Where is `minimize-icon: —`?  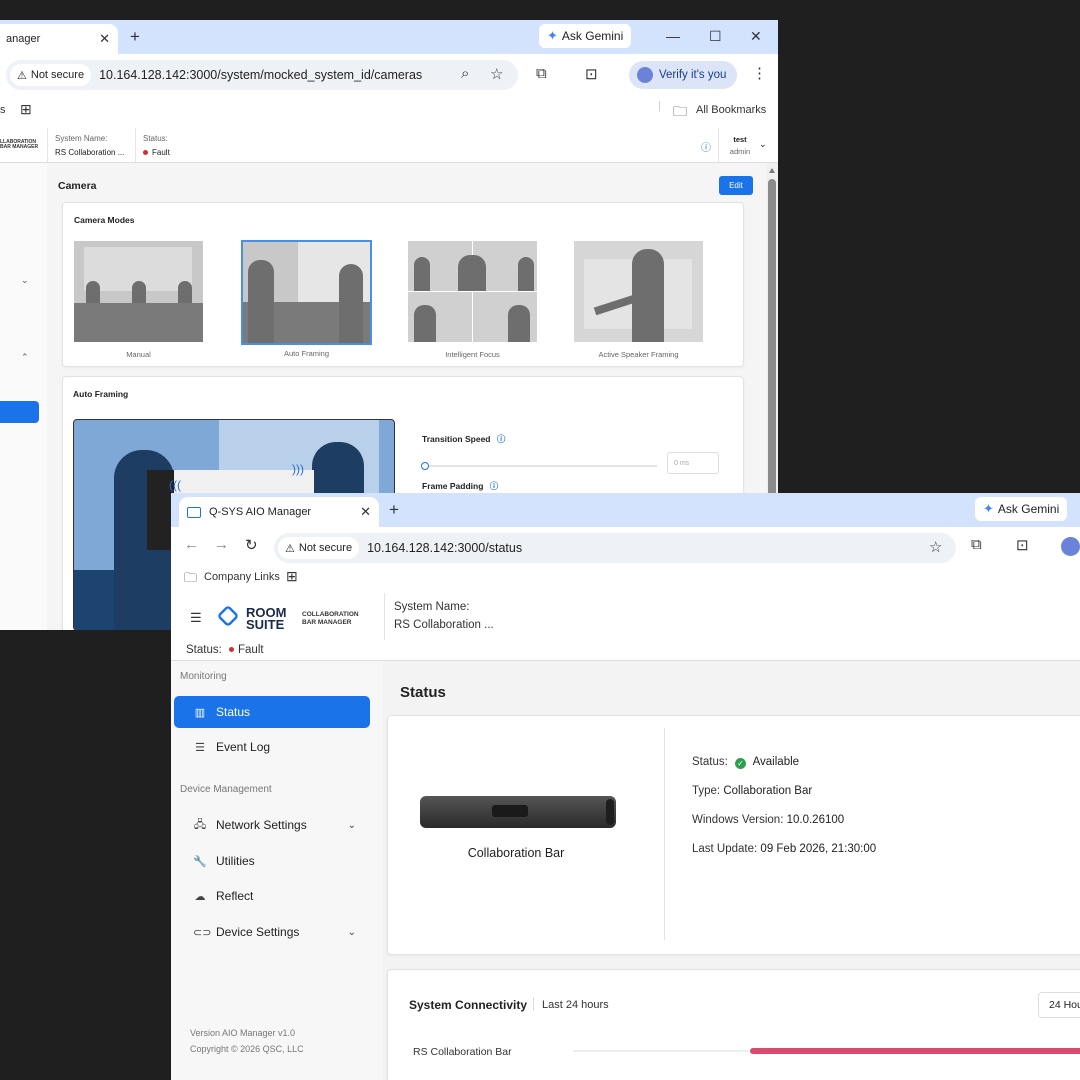 minimize-icon: — is located at coordinates (673, 36).